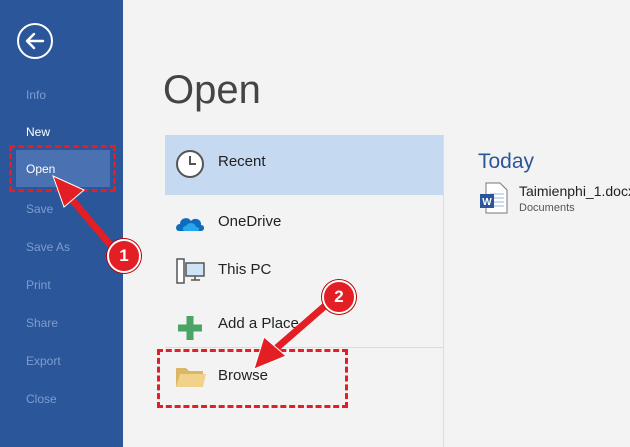 The image size is (630, 447). I want to click on step-callout-2: 2, so click(339, 297).